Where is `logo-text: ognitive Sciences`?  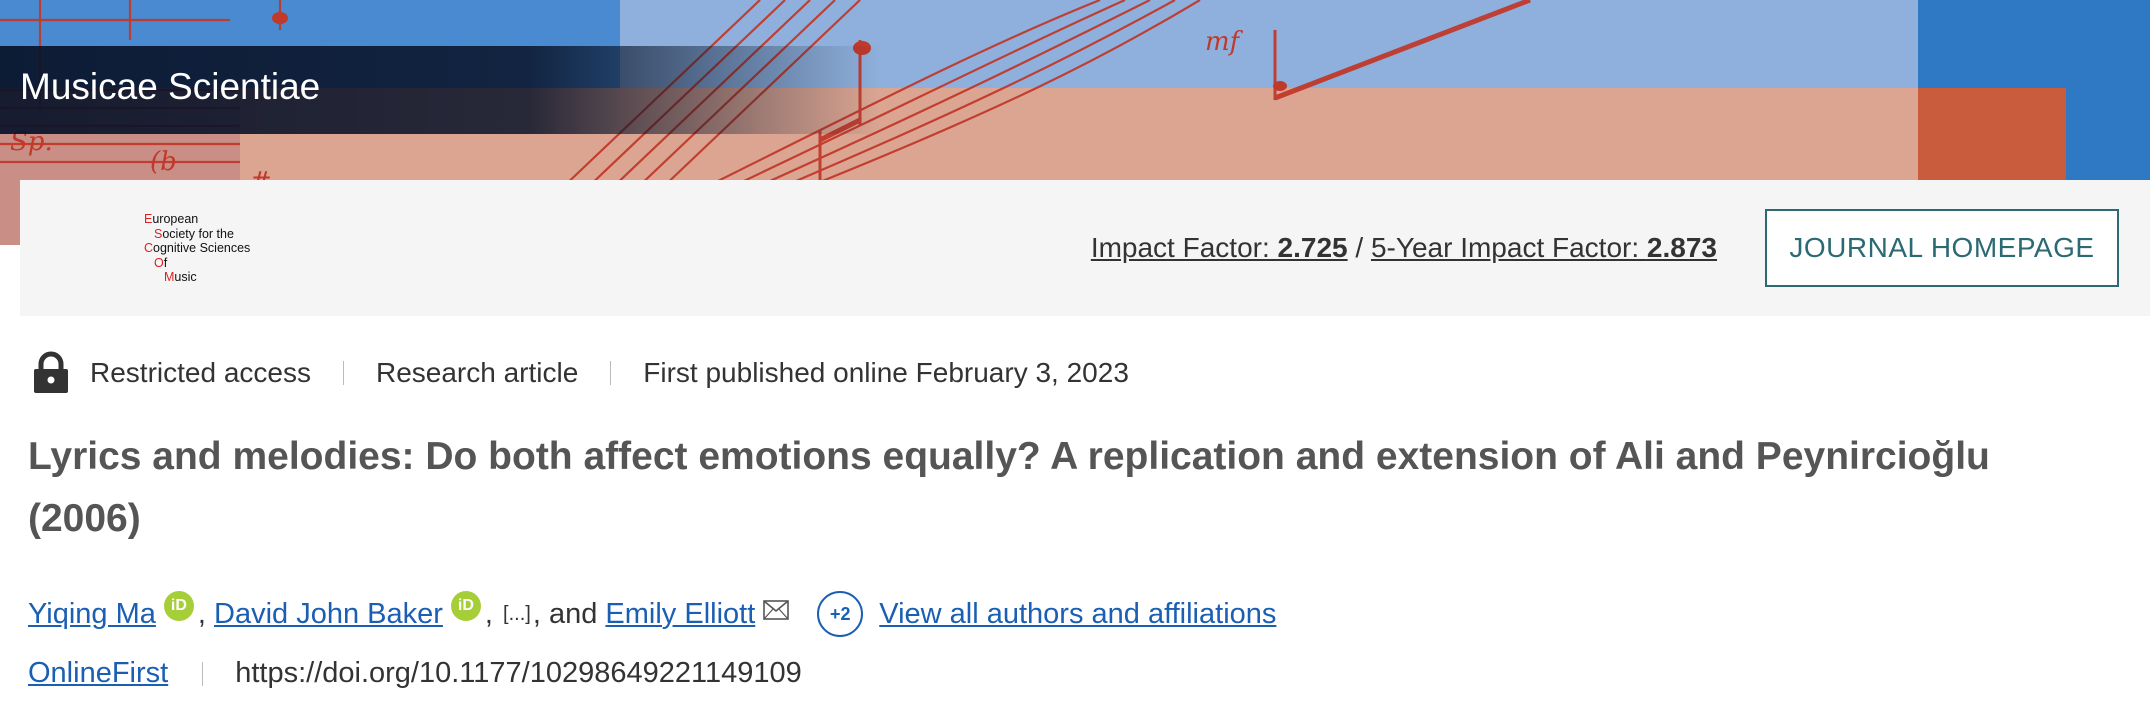
logo-text: ognitive Sciences is located at coordinates (202, 248).